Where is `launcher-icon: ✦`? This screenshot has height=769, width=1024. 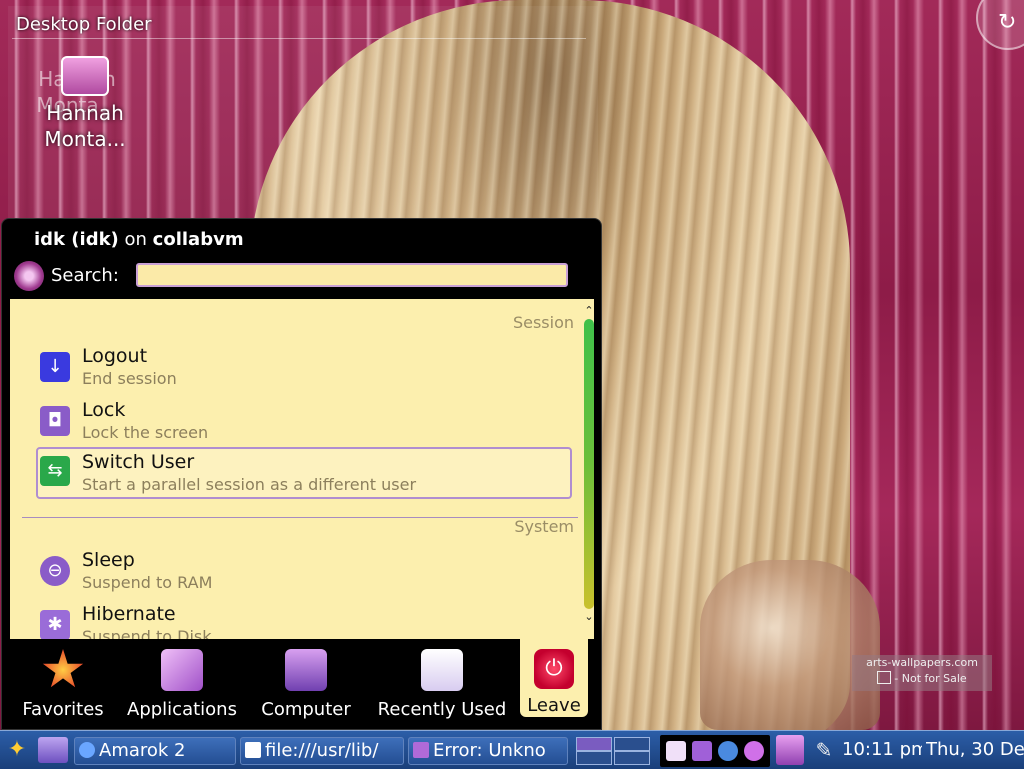
launcher-icon: ✦ is located at coordinates (17, 749).